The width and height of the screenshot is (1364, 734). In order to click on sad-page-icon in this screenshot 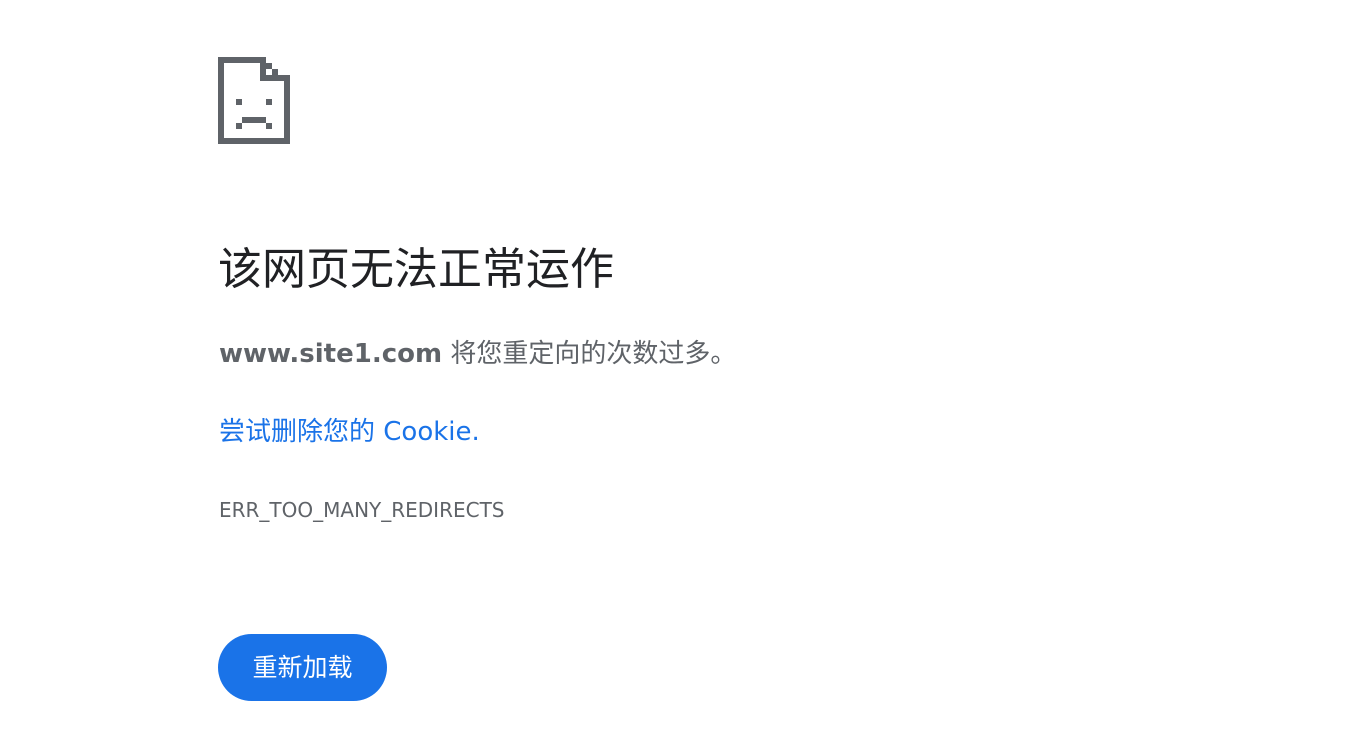, I will do `click(254, 100)`.